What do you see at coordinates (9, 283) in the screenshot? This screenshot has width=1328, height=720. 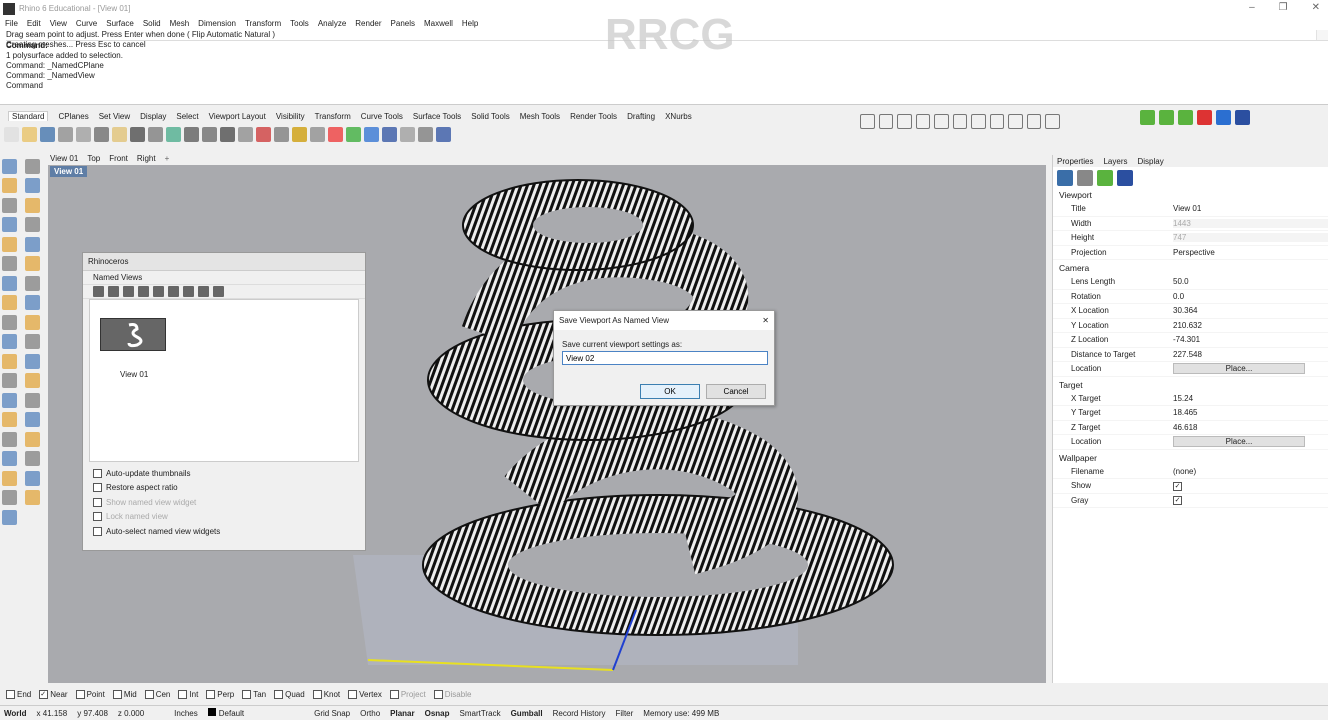 I see `box-icon` at bounding box center [9, 283].